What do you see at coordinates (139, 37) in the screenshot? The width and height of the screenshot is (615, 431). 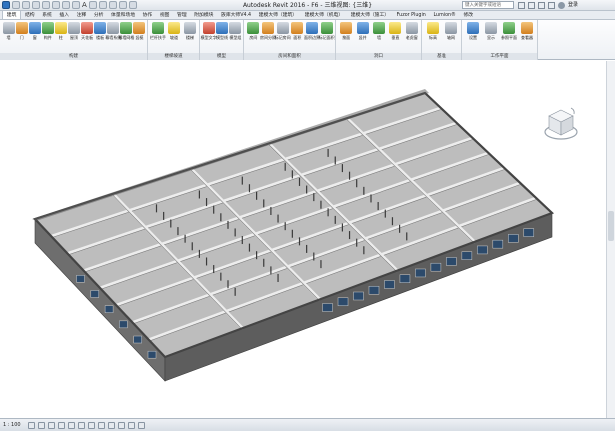 I see `ribbon-tool-0-10: 竖梃` at bounding box center [139, 37].